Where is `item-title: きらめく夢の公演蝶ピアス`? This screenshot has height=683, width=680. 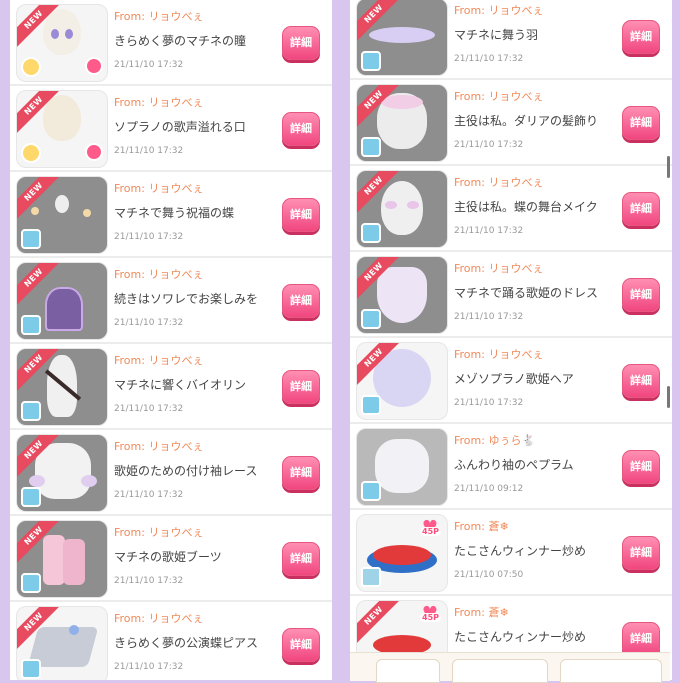 item-title: きらめく夢の公演蝶ピアス is located at coordinates (186, 643).